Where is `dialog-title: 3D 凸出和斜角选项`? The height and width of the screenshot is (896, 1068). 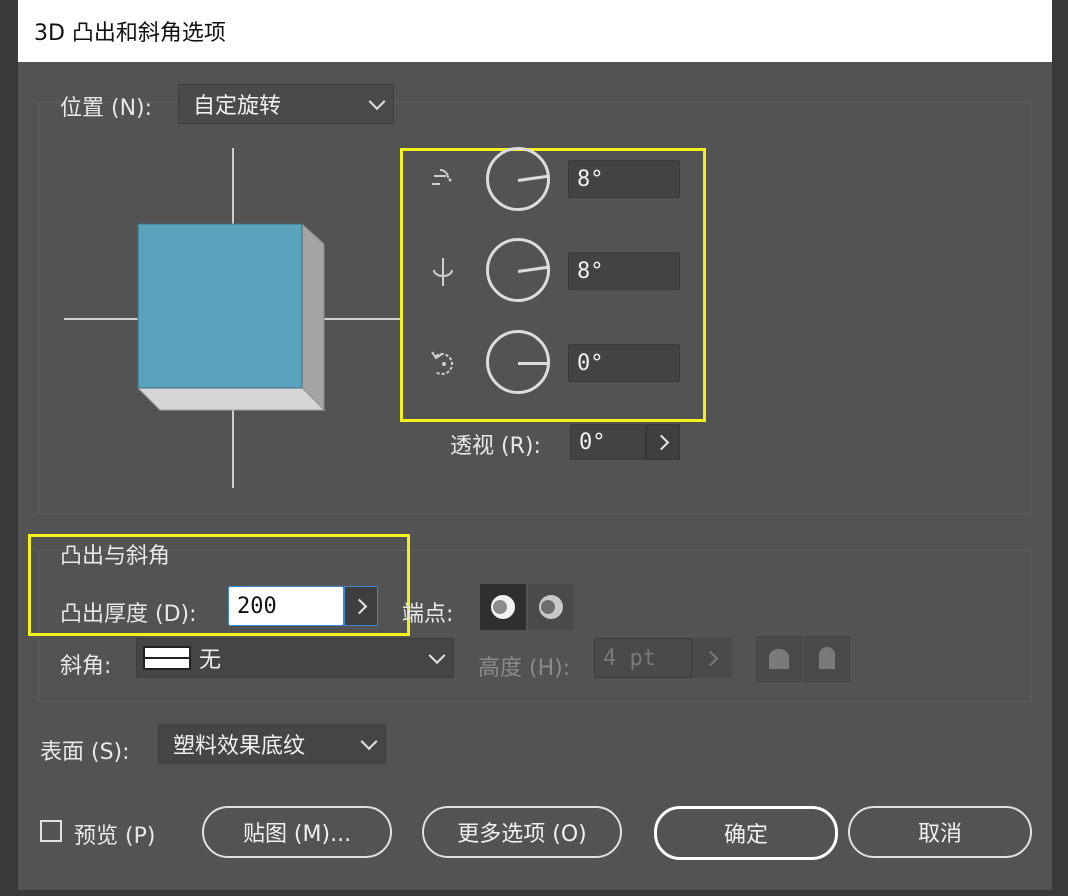
dialog-title: 3D 凸出和斜角选项 is located at coordinates (130, 33).